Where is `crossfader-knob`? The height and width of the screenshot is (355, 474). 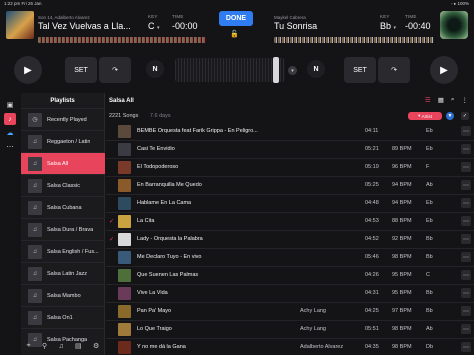
crossfader-knob is located at coordinates (276, 70).